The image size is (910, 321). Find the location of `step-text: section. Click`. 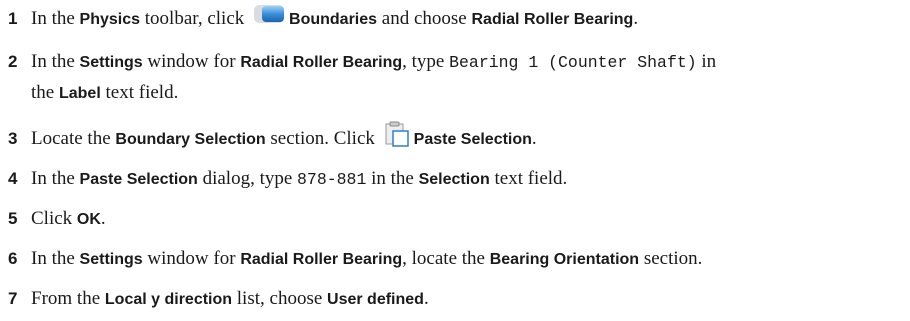

step-text: section. Click is located at coordinates (322, 138).